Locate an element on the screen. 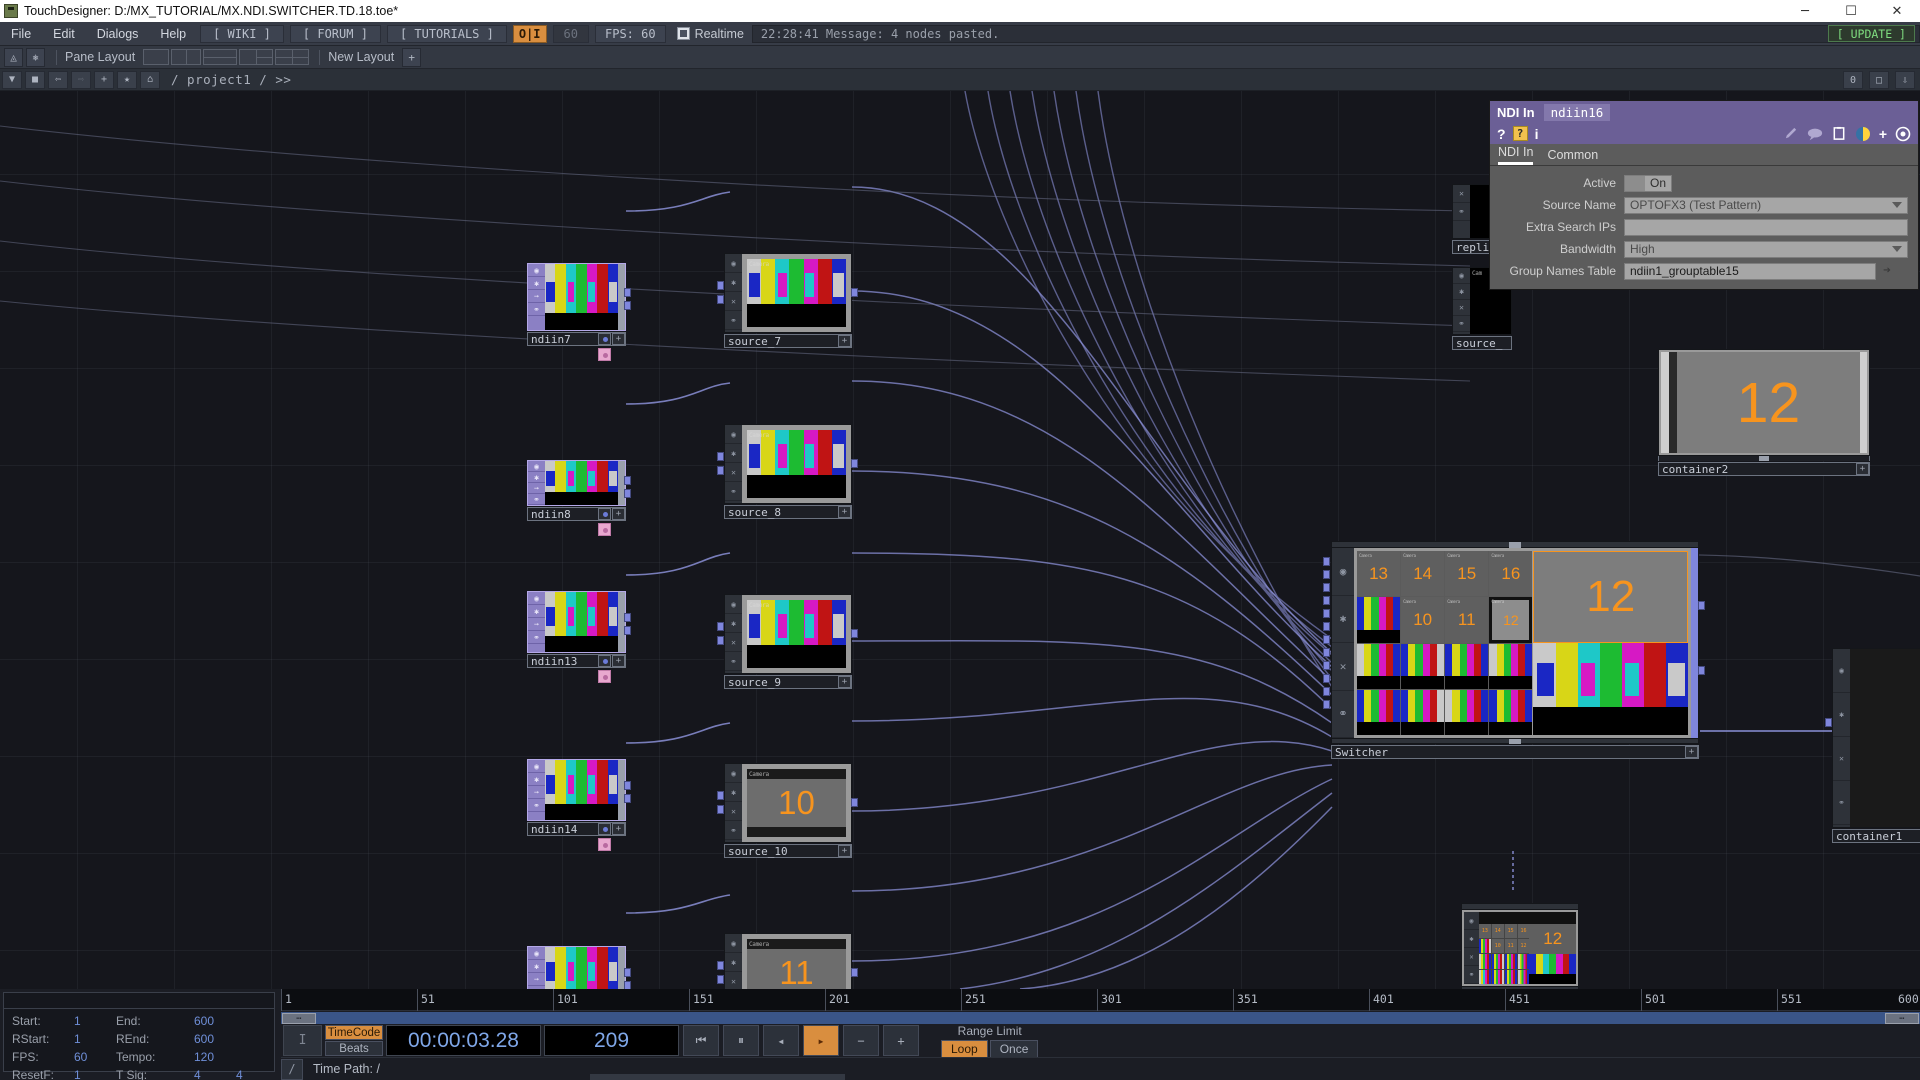  timeline-scrollbar: ⋯ ⋯ is located at coordinates (1100, 1017).